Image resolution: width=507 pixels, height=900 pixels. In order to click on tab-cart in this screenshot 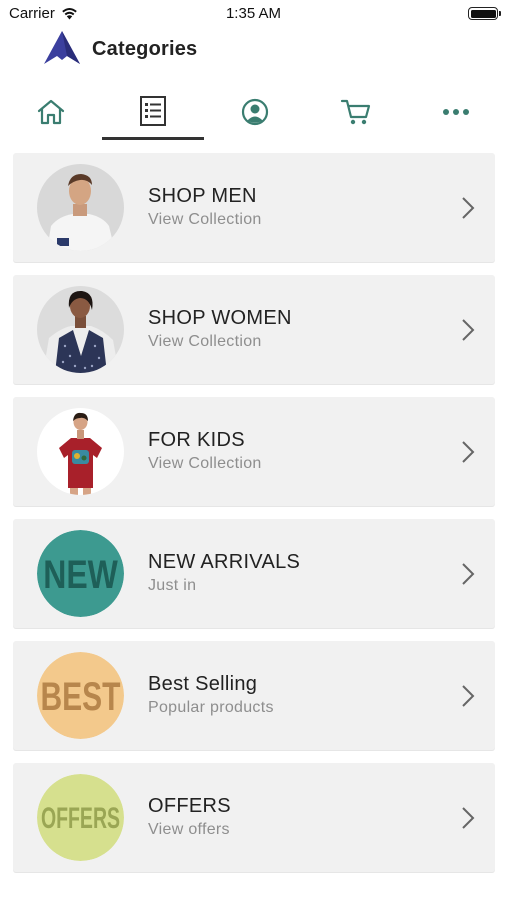, I will do `click(356, 112)`.